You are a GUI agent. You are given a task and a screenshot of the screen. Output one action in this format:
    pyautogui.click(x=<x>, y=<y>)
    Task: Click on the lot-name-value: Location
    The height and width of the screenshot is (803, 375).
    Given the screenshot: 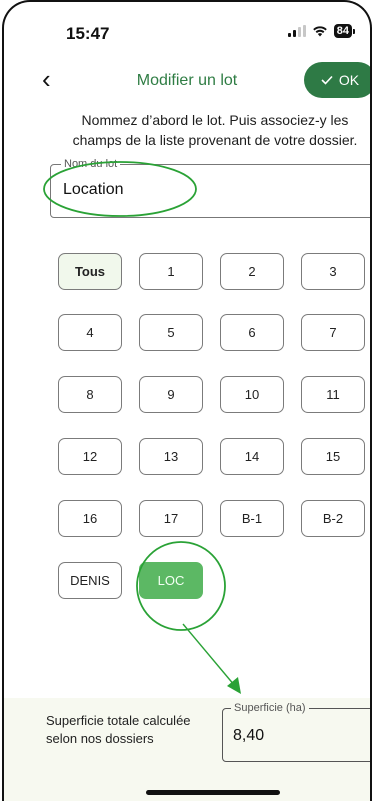 What is the action you would take?
    pyautogui.click(x=93, y=189)
    